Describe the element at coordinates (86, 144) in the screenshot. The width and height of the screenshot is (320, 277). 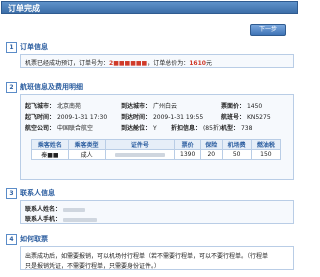
I see `col-header: 乘客类型` at that location.